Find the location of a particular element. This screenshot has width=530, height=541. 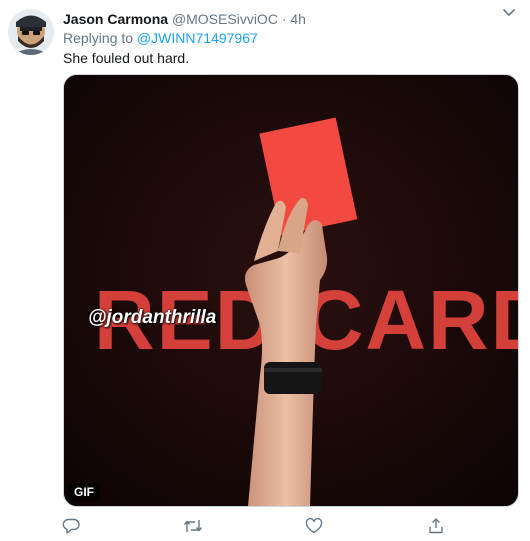

author-name: Jason Carmona is located at coordinates (115, 19).